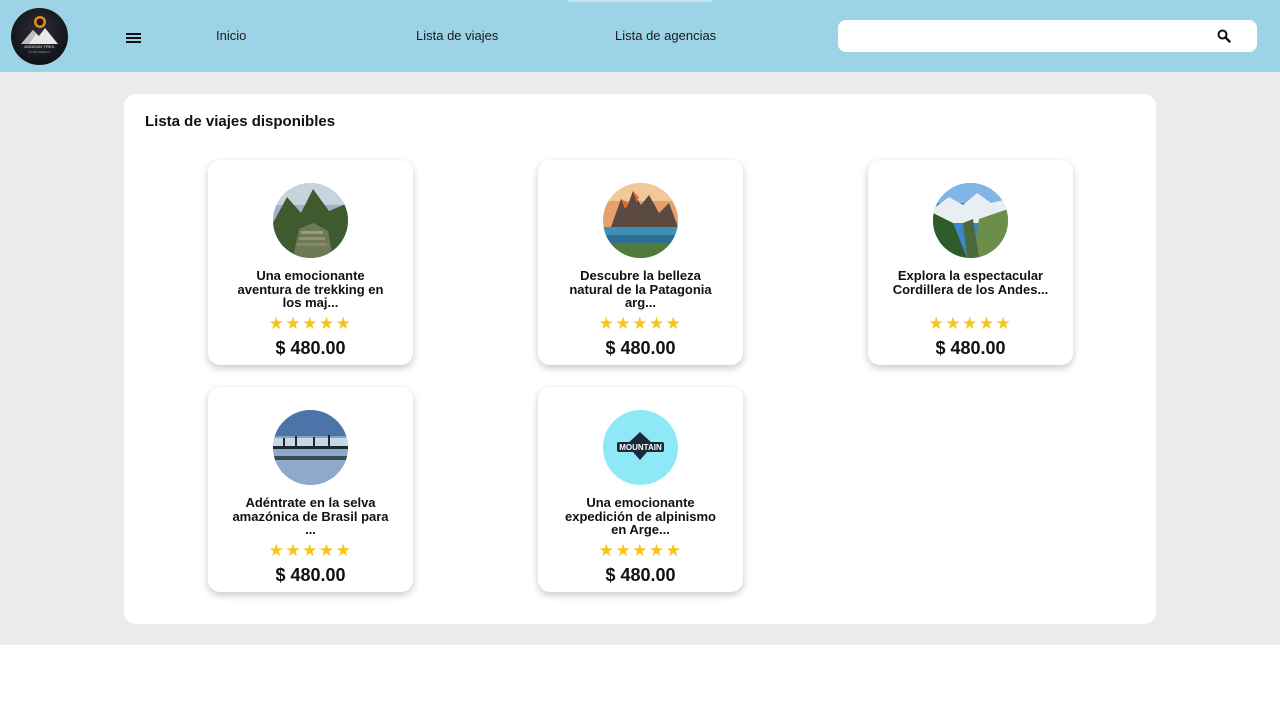  Describe the element at coordinates (39, 52) in the screenshot. I see `logo-subtext: TOUR AGENCY` at that location.